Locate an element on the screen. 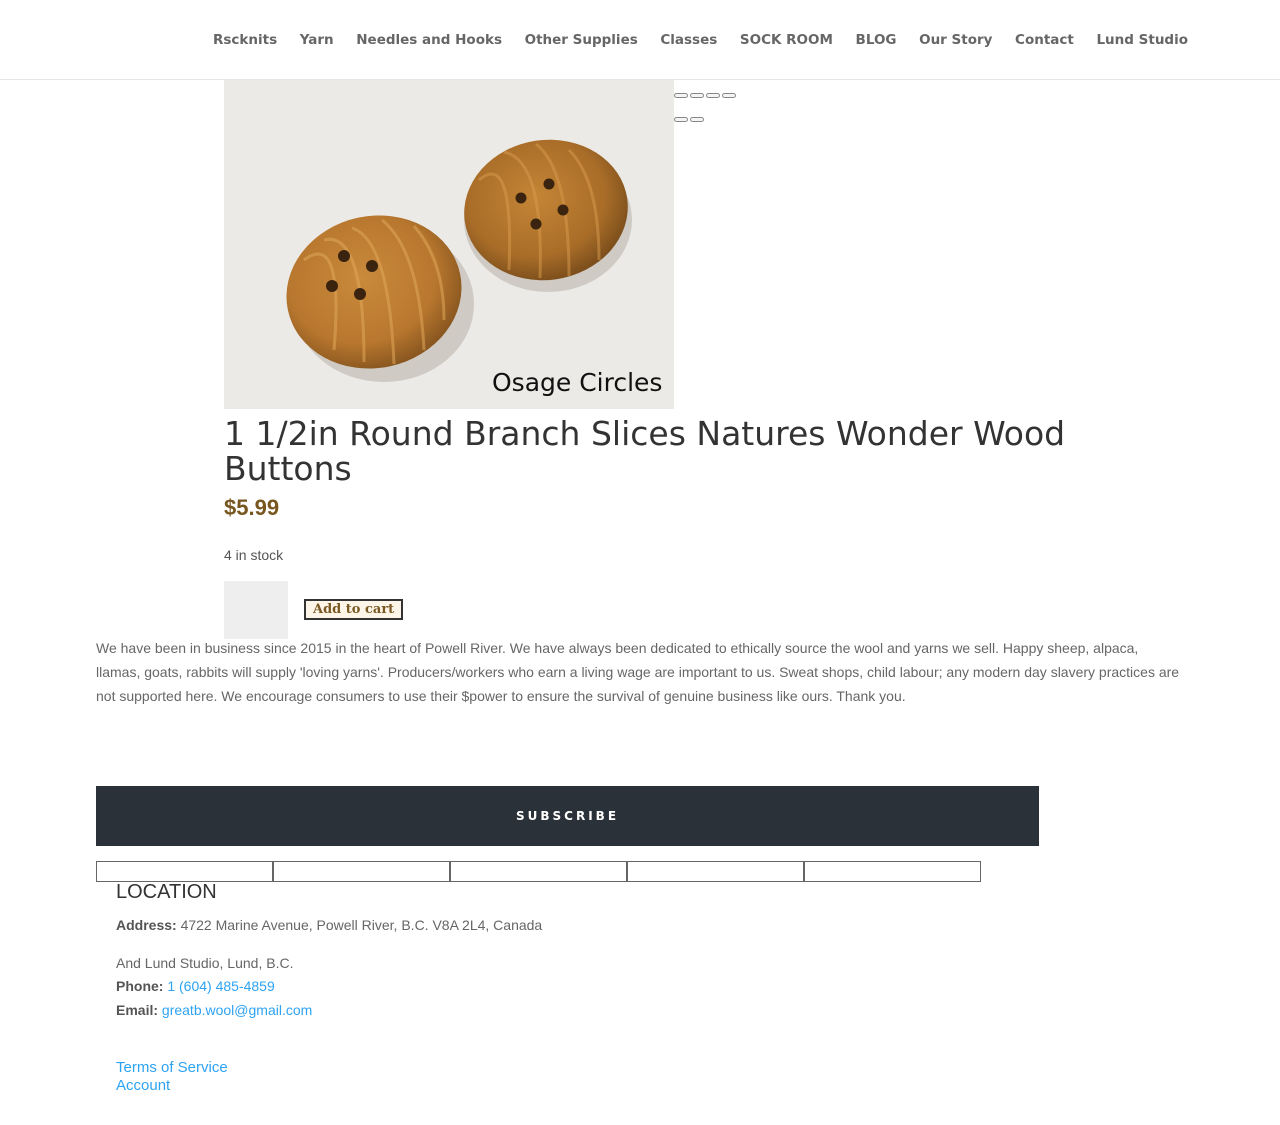 Image resolution: width=1280 pixels, height=1125 pixels. nav-item-contact: Contact is located at coordinates (1044, 40).